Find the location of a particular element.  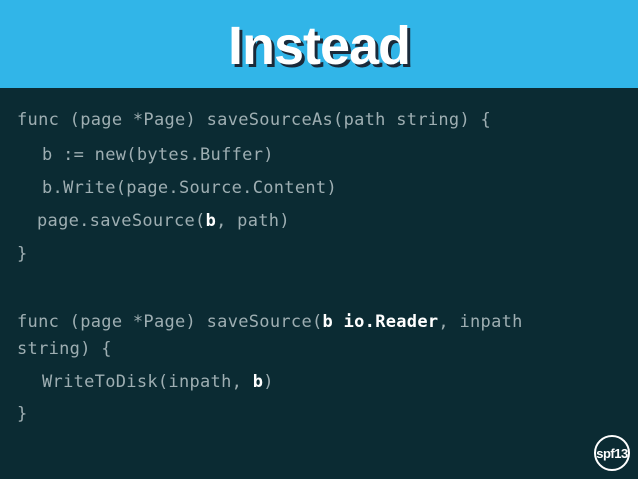

spf13-logo: spf13 is located at coordinates (612, 453).